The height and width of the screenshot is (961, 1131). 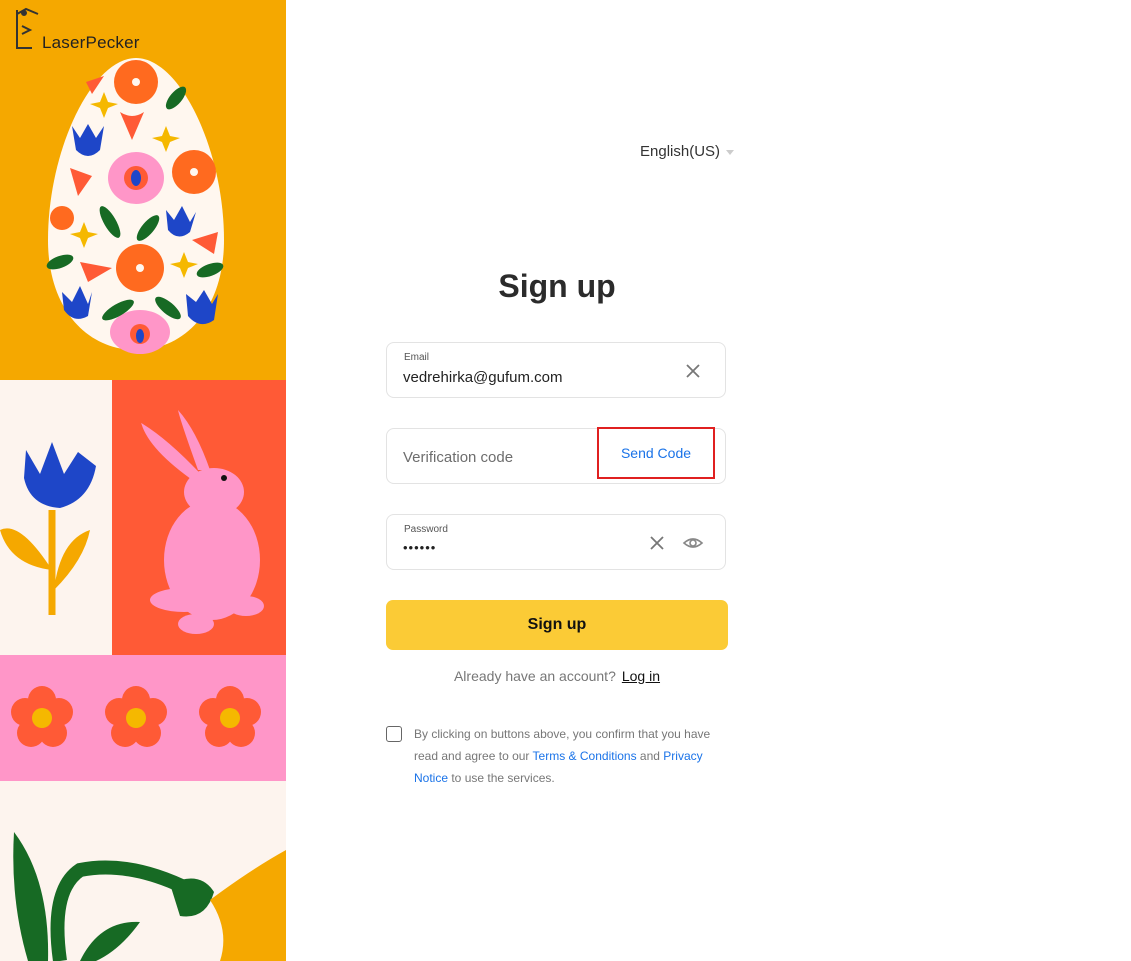 I want to click on login-link: Log in, so click(x=641, y=676).